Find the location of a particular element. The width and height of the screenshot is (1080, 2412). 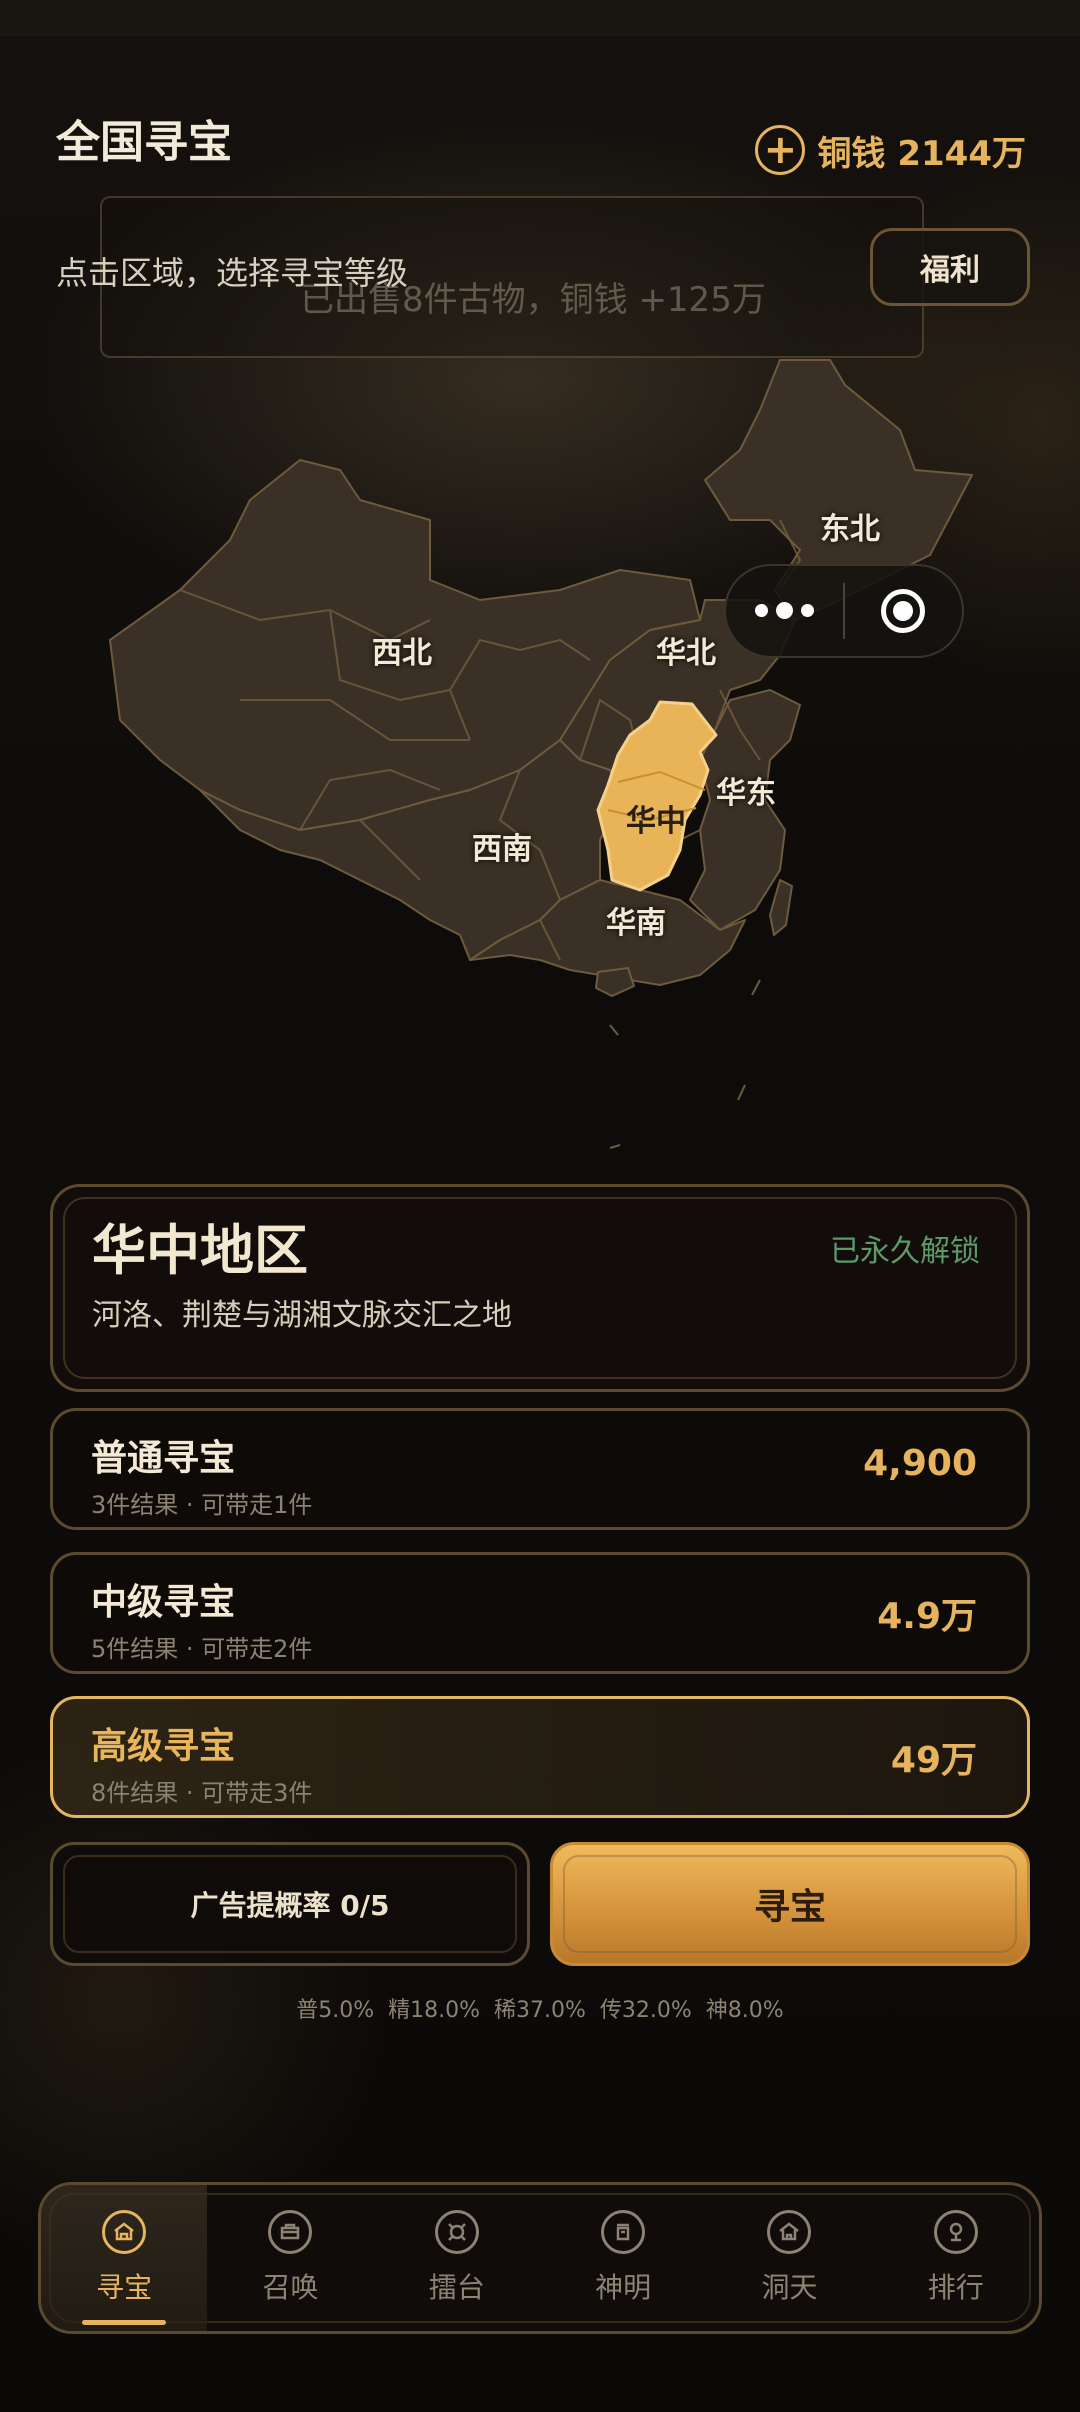

tier-option-normal: 普通寻宝 3件结果 · 可带走1件 4,900 is located at coordinates (540, 1469).